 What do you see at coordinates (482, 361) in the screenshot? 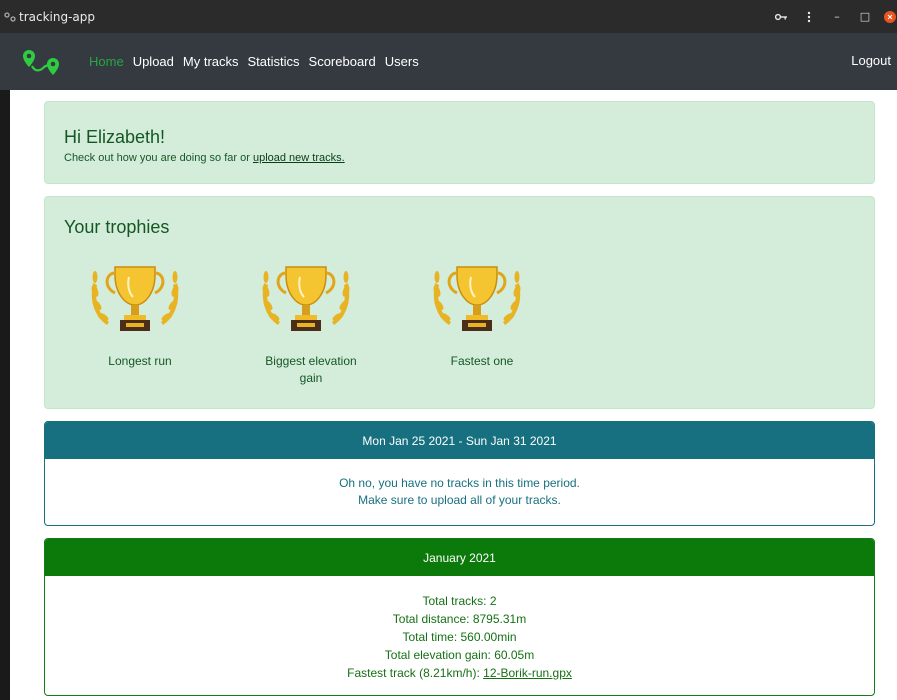
I see `trophy-label: Fastest one` at bounding box center [482, 361].